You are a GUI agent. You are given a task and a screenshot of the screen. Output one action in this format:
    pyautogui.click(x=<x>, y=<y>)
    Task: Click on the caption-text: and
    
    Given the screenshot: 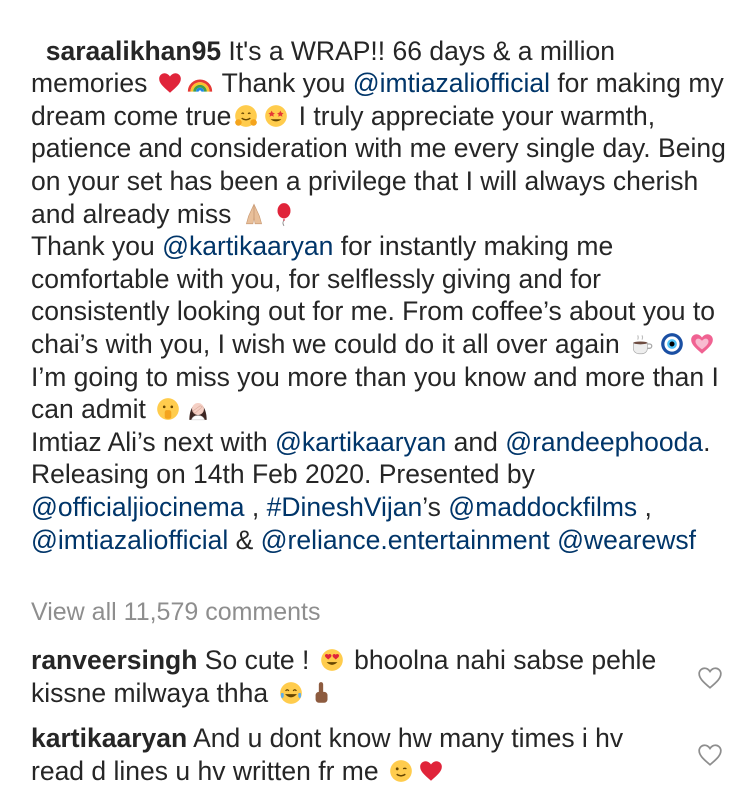 What is the action you would take?
    pyautogui.click(x=476, y=441)
    